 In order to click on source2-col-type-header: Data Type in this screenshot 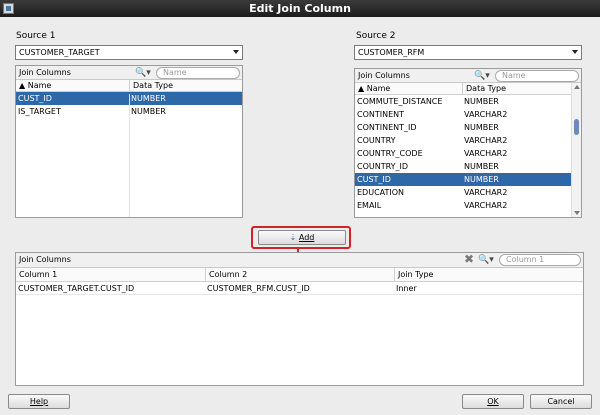, I will do `click(484, 89)`.